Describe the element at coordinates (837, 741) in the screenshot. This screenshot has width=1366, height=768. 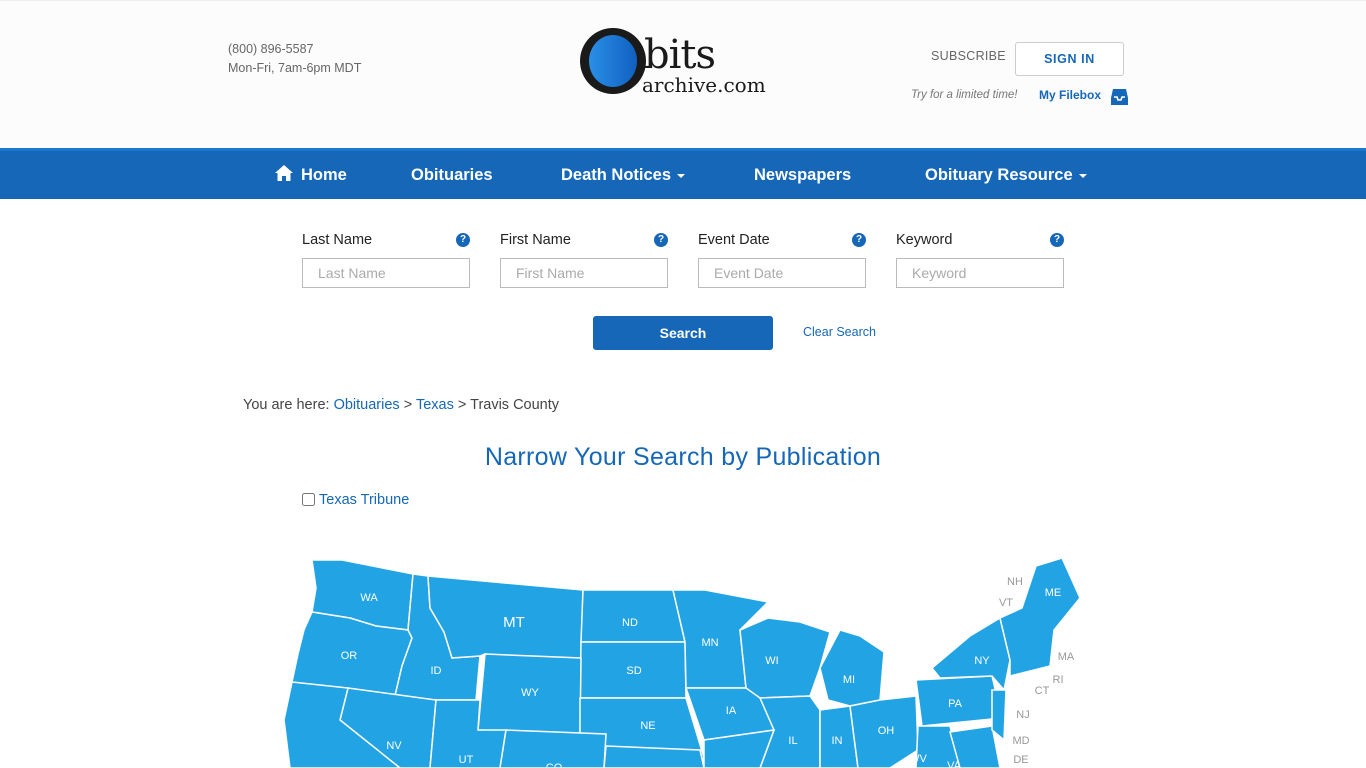
I see `state-label: IN` at that location.